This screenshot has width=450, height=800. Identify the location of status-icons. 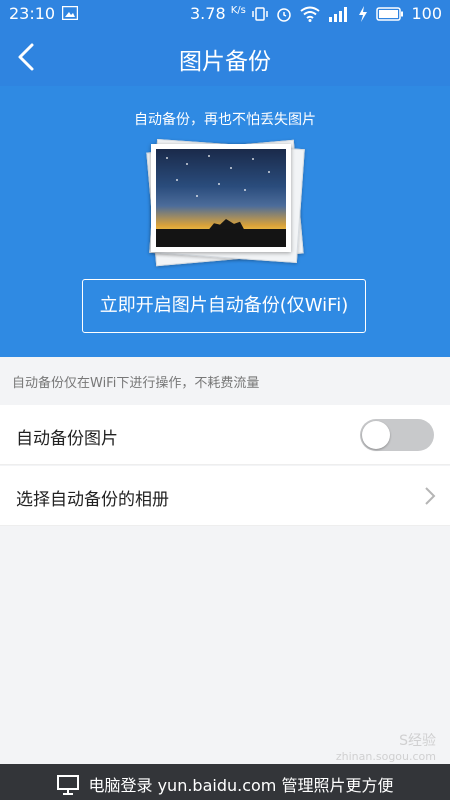
(328, 14).